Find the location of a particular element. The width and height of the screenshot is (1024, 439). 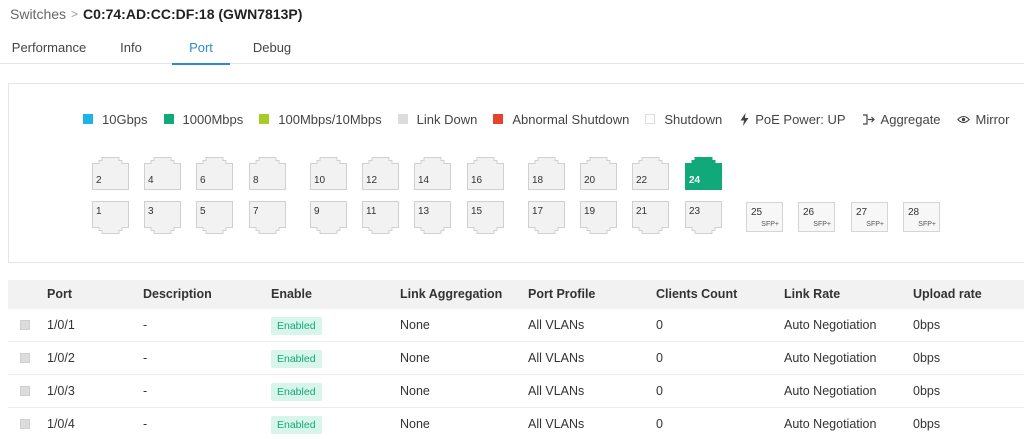

port-8: 8 is located at coordinates (267, 173).